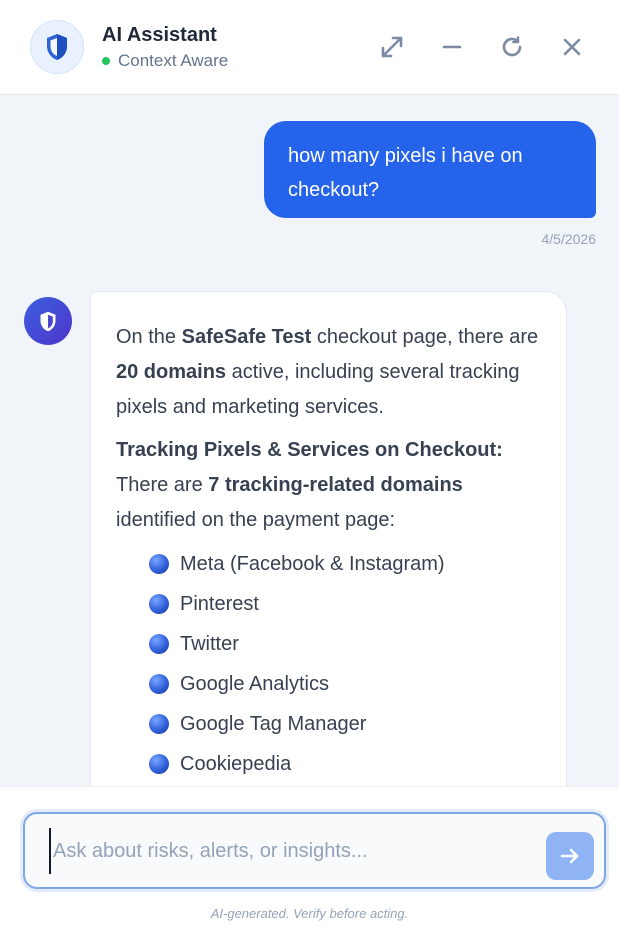 This screenshot has height=946, width=619. I want to click on status-text: Context Aware, so click(173, 60).